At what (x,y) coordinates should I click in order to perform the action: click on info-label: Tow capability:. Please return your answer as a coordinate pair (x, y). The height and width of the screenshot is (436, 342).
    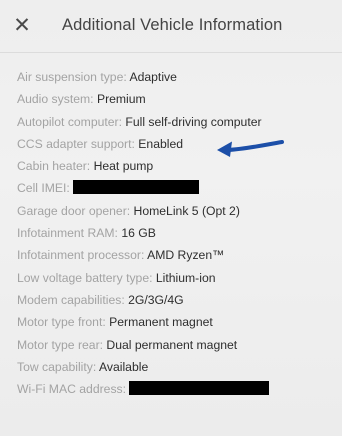
    Looking at the image, I should click on (57, 366).